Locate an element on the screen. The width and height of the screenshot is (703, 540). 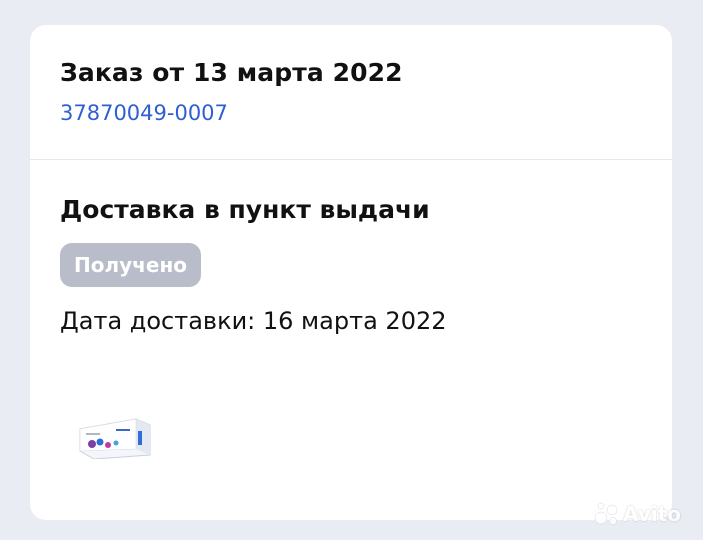
avito-watermark-text: Avito is located at coordinates (652, 514).